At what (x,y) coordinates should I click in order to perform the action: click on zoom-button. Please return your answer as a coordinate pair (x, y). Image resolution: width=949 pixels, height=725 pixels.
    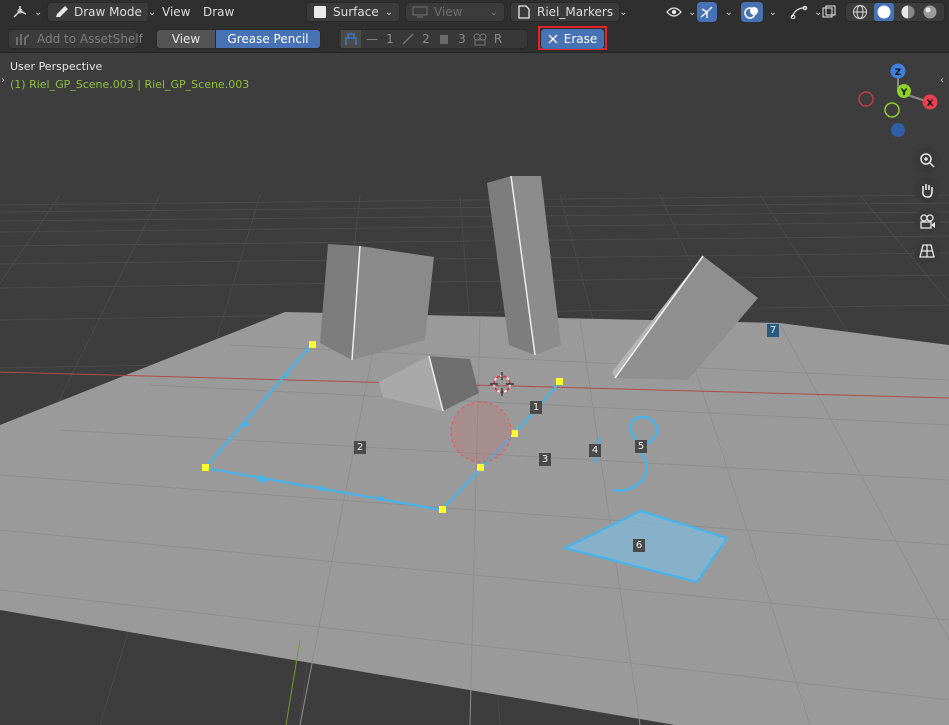
    Looking at the image, I should click on (927, 160).